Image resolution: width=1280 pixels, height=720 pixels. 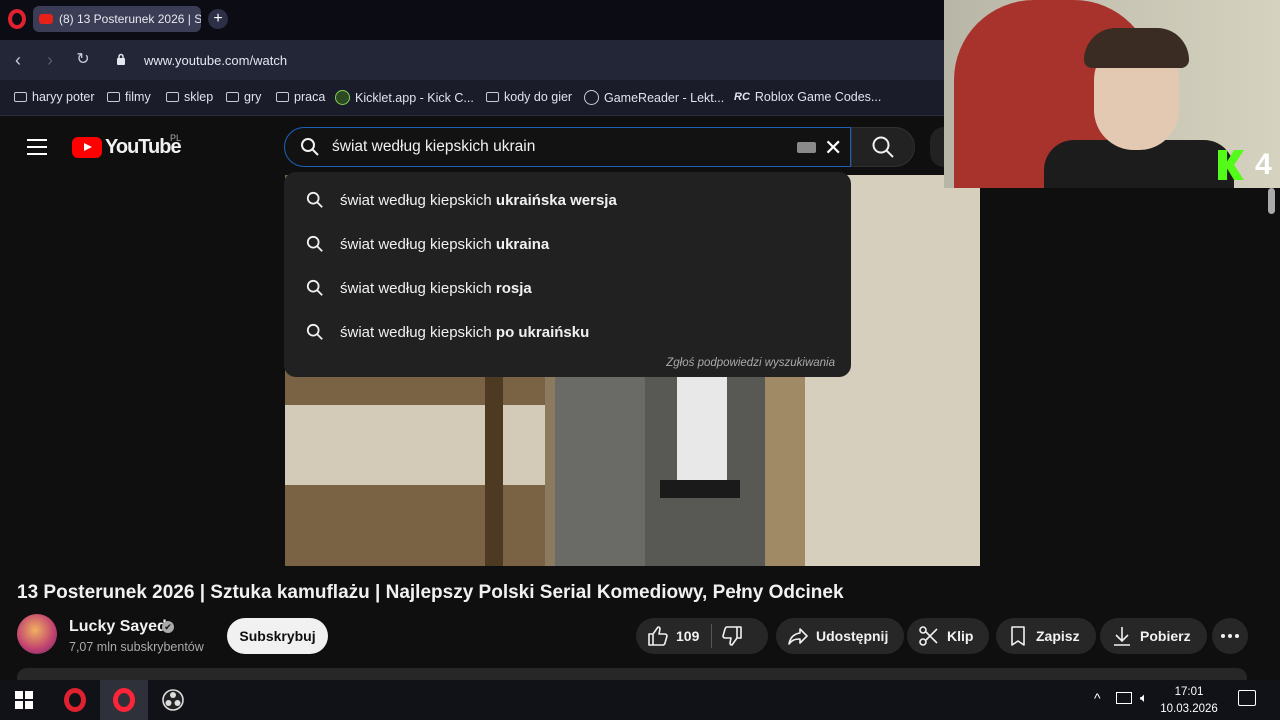 I want to click on opera-taskbar-icon, so click(x=75, y=700).